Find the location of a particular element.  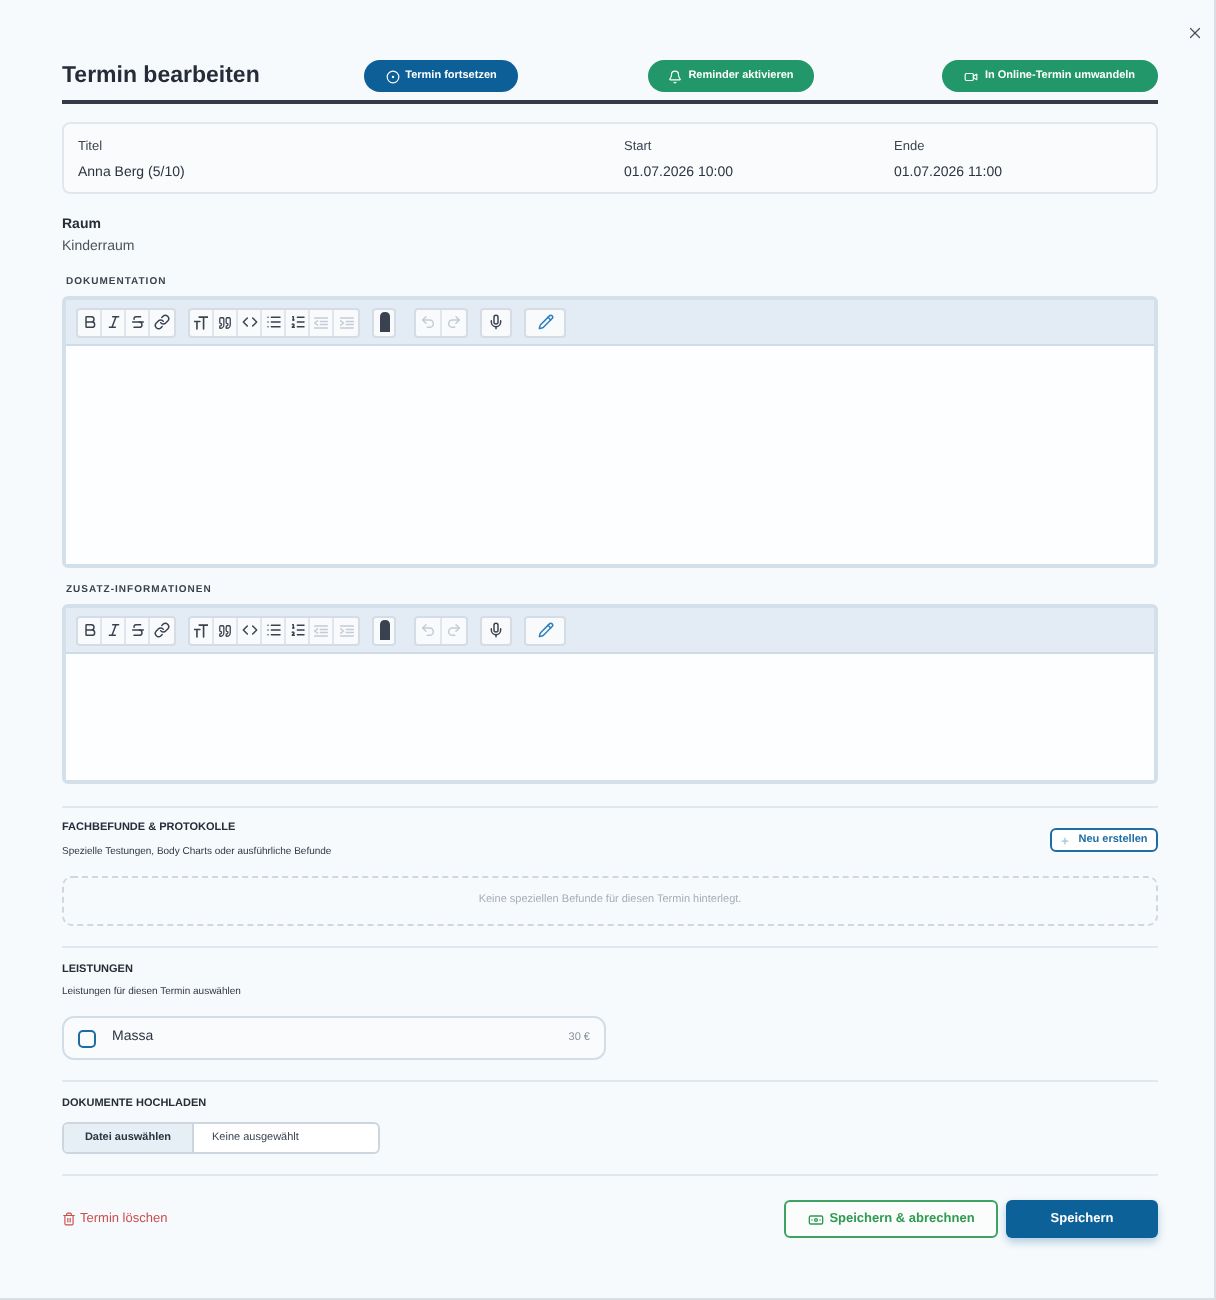

checkbox is located at coordinates (87, 1038).